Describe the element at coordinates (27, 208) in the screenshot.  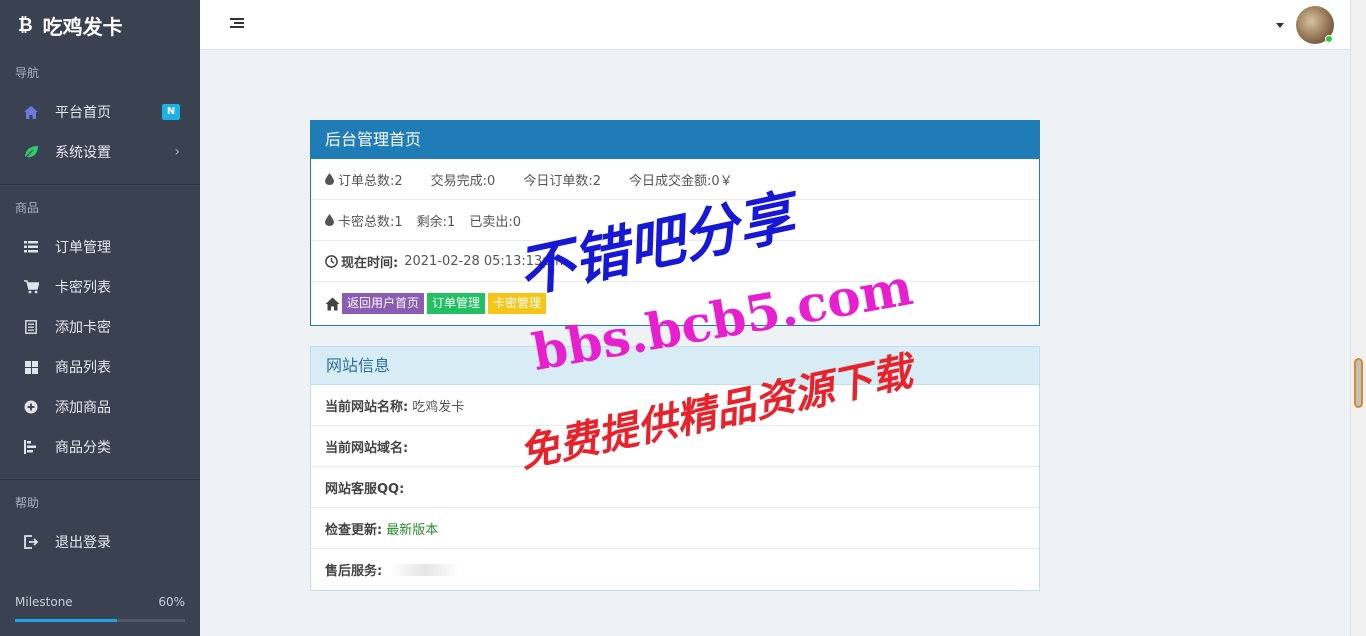
I see `nav-heading-goods: 商品` at that location.